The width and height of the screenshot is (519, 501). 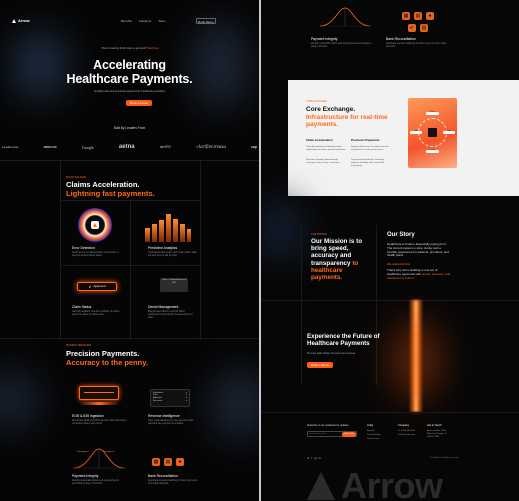 What do you see at coordinates (281, 230) in the screenshot?
I see `mission-glow` at bounding box center [281, 230].